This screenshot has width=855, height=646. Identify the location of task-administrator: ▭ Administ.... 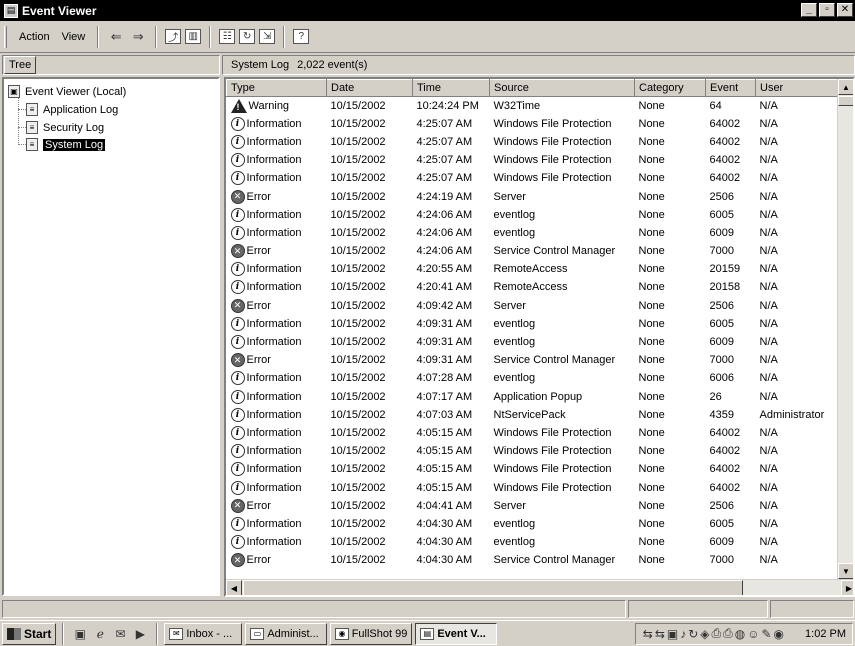
(286, 633).